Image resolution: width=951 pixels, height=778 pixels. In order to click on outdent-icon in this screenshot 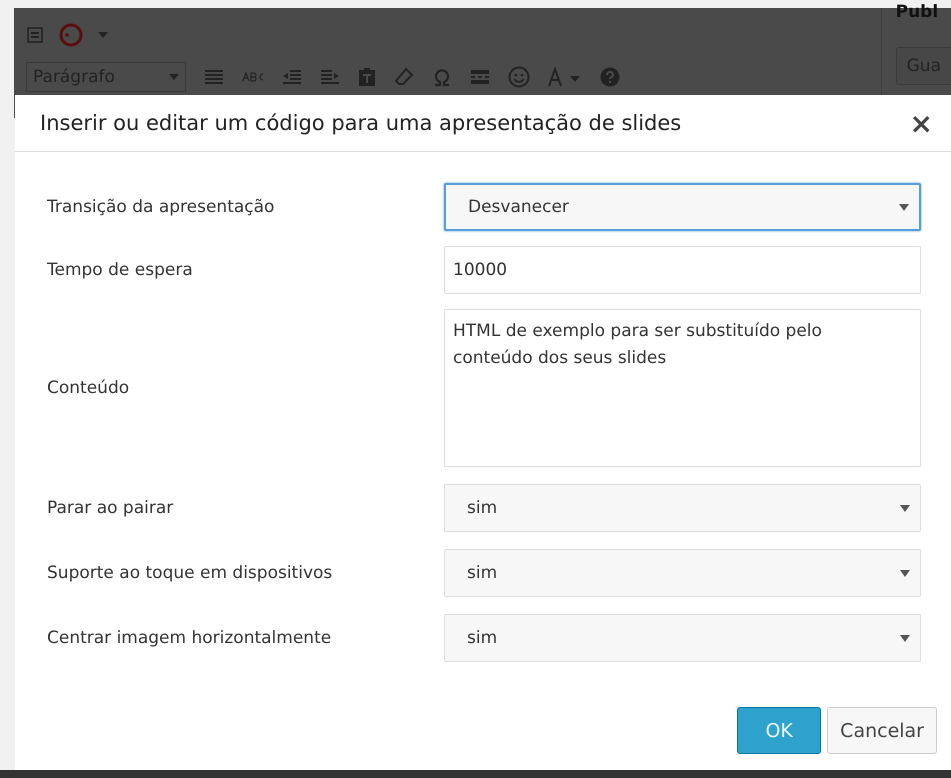, I will do `click(292, 77)`.